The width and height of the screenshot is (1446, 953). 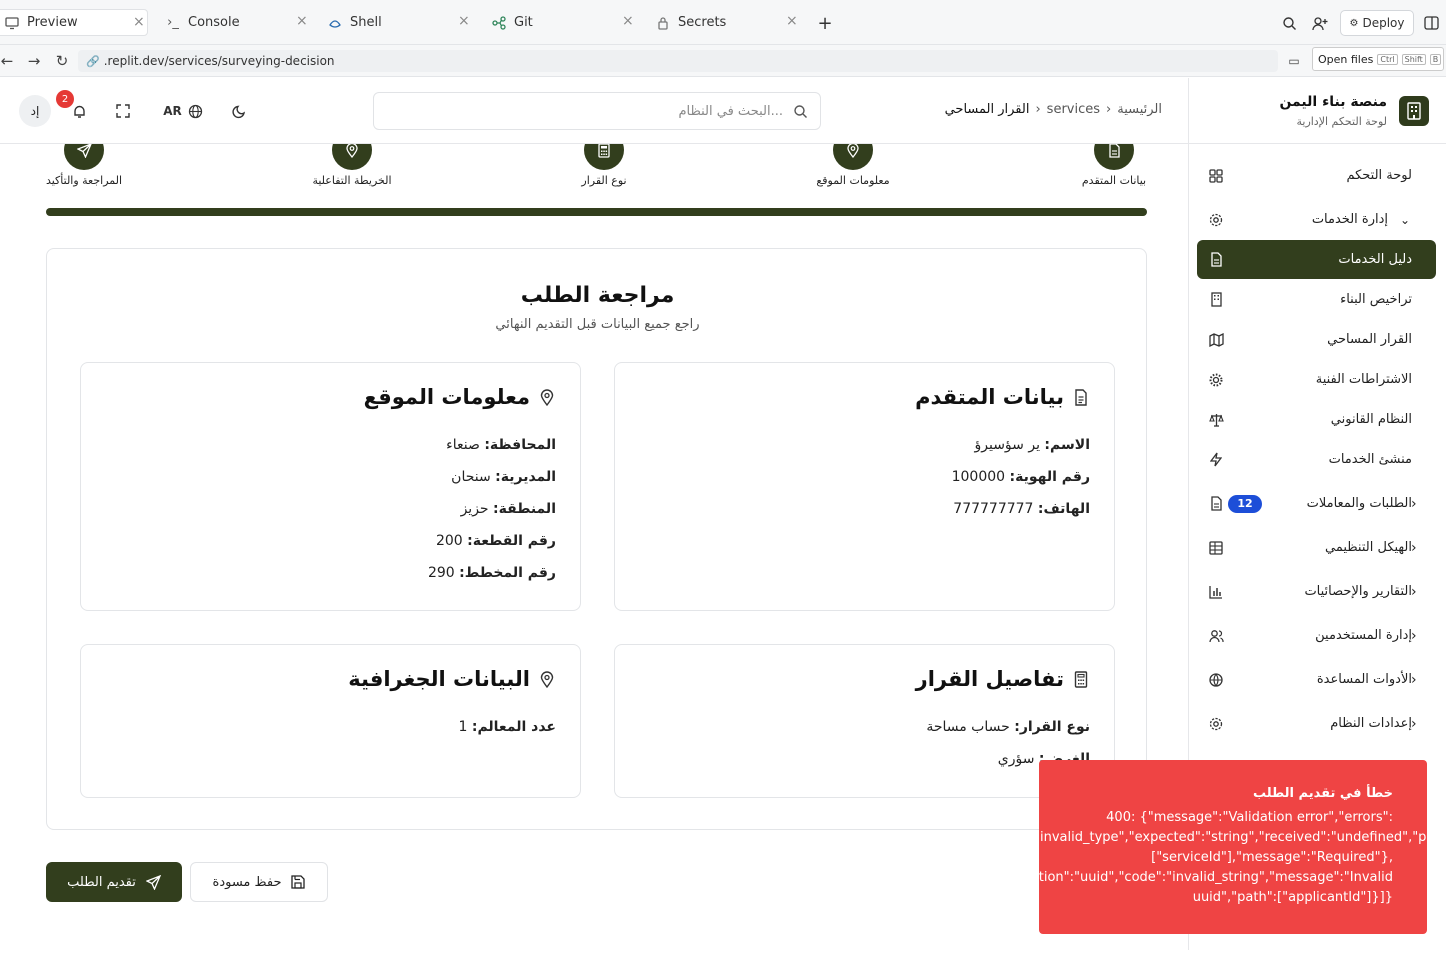 I want to click on search-icon, so click(x=1289, y=23).